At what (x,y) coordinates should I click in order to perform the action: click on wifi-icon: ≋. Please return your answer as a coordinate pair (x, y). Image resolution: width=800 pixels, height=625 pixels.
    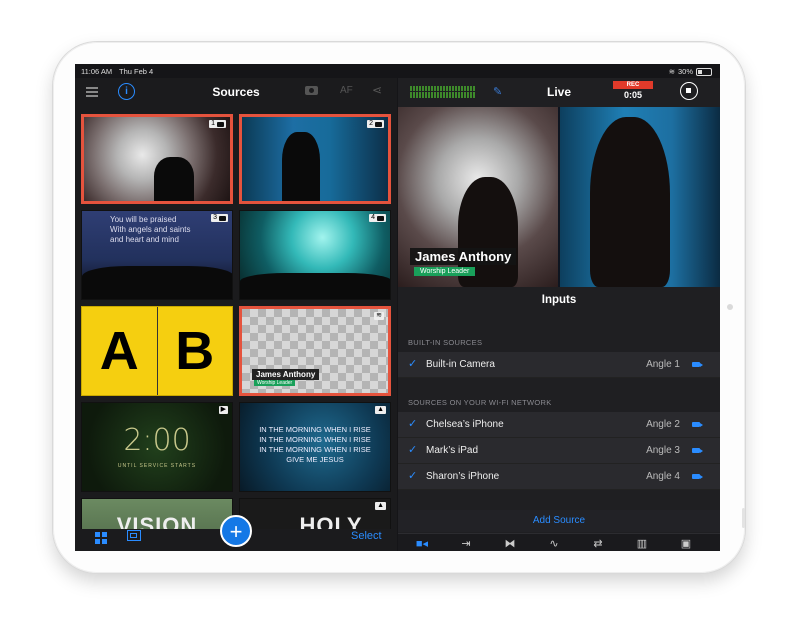
    Looking at the image, I should click on (671, 71).